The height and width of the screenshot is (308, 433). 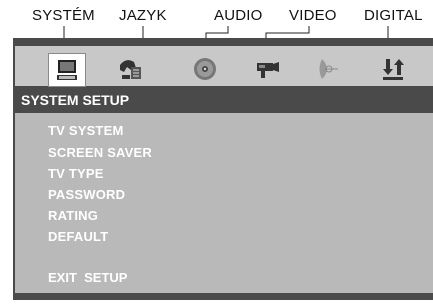 I want to click on menu-item-rating: RATING, so click(x=73, y=215).